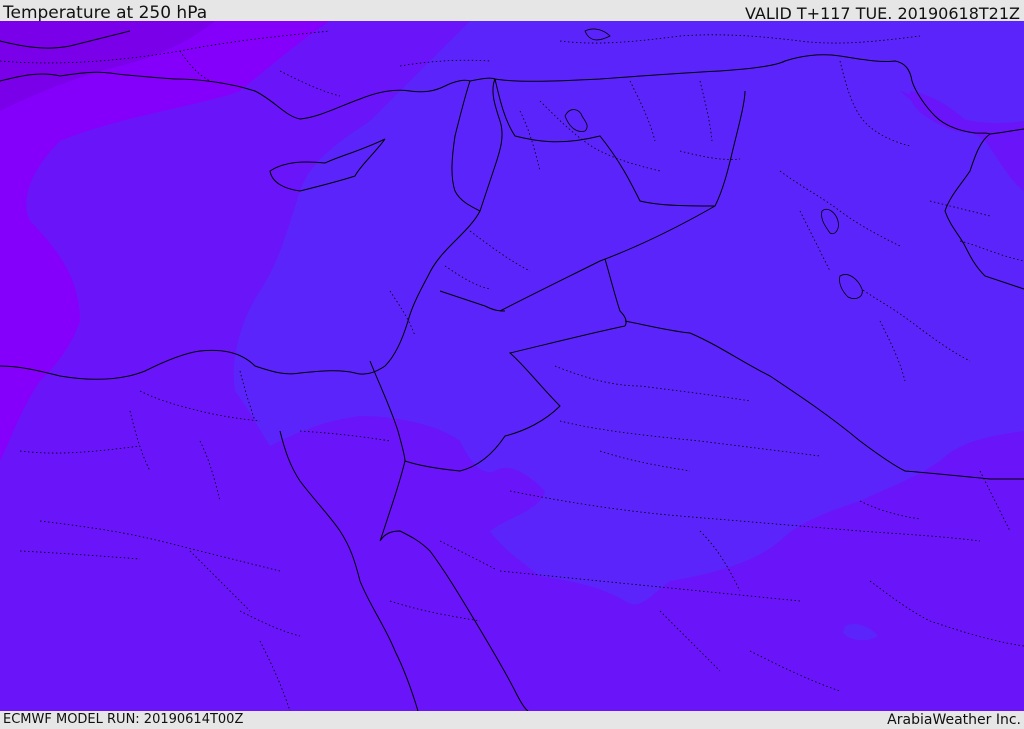 The image size is (1024, 729). Describe the element at coordinates (954, 720) in the screenshot. I see `credit-label: ArabiaWeather Inc.` at that location.